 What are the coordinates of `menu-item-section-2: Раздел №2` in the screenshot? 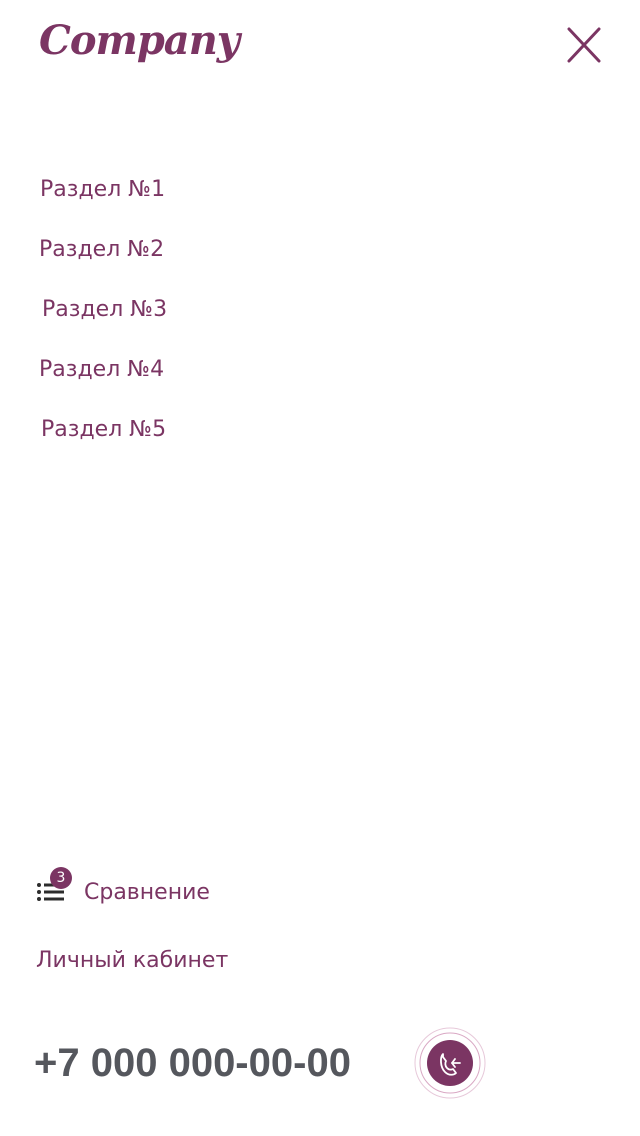 It's located at (101, 250).